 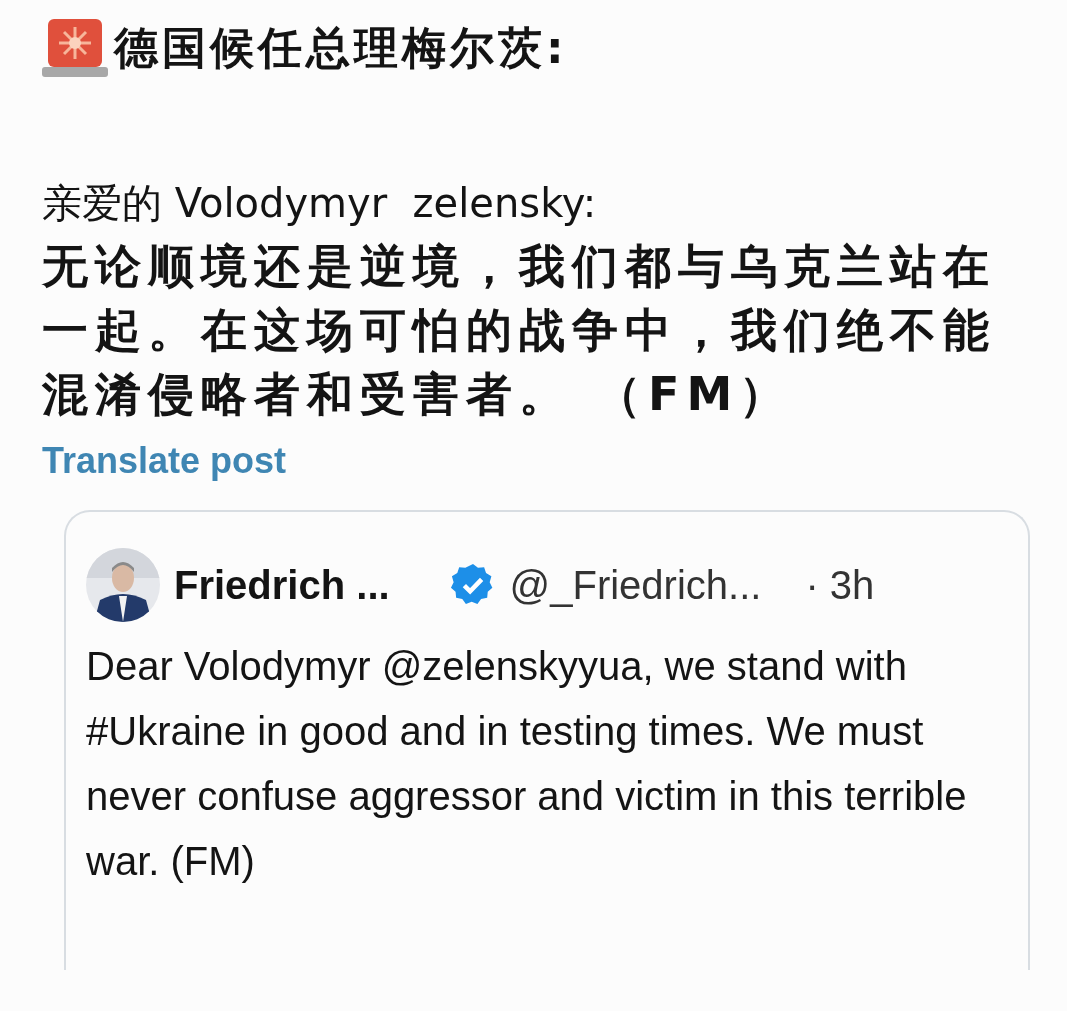 I want to click on post-time: · 3h, so click(x=840, y=585).